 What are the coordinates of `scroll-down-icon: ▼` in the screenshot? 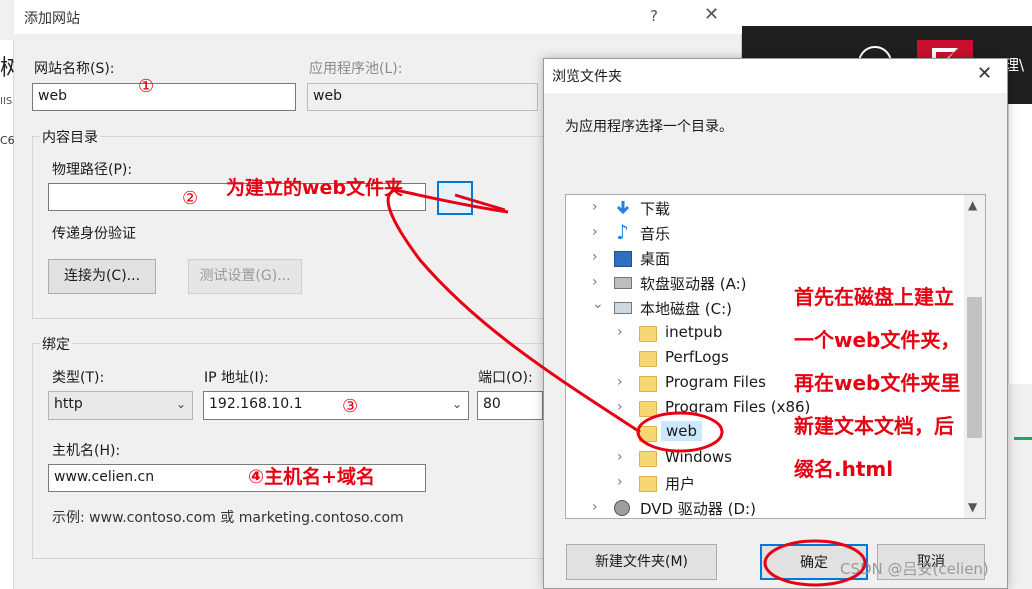 It's located at (972, 507).